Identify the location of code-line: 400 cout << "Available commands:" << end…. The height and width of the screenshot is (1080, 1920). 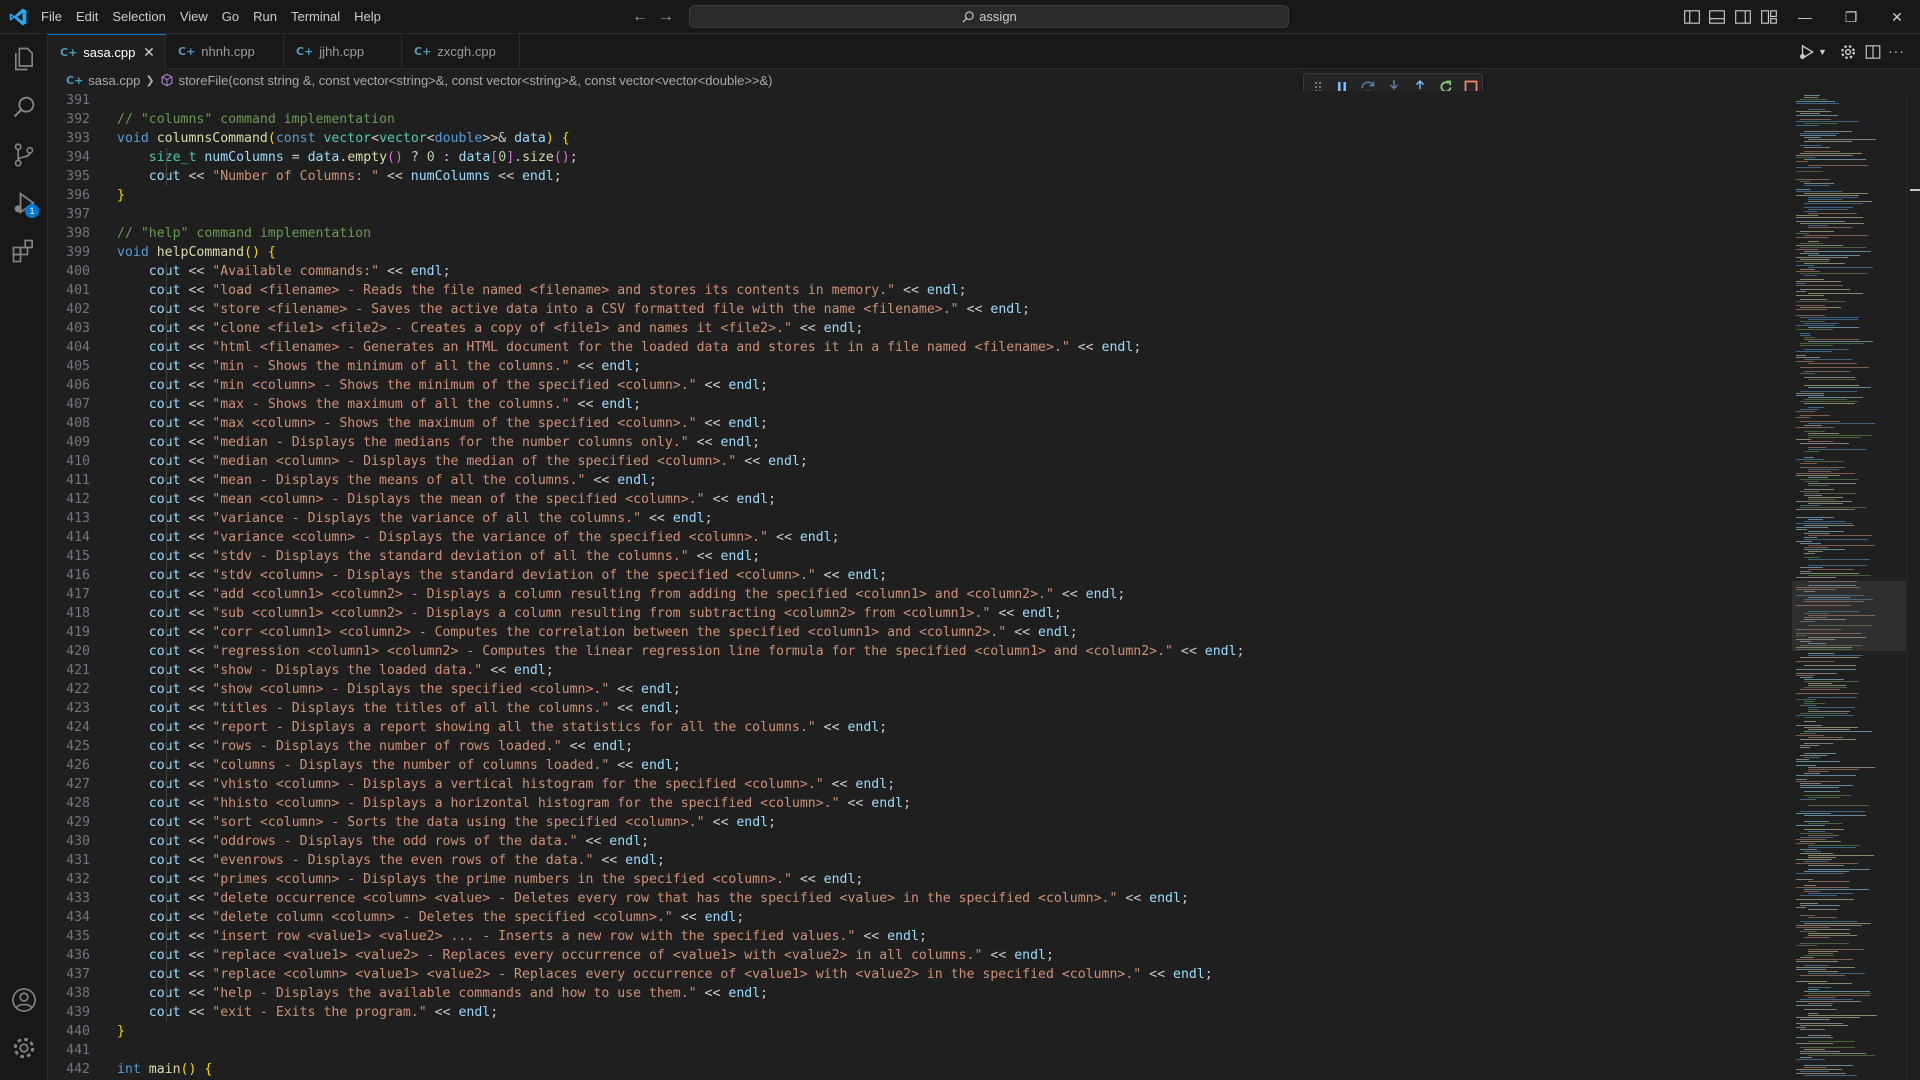
(249, 271).